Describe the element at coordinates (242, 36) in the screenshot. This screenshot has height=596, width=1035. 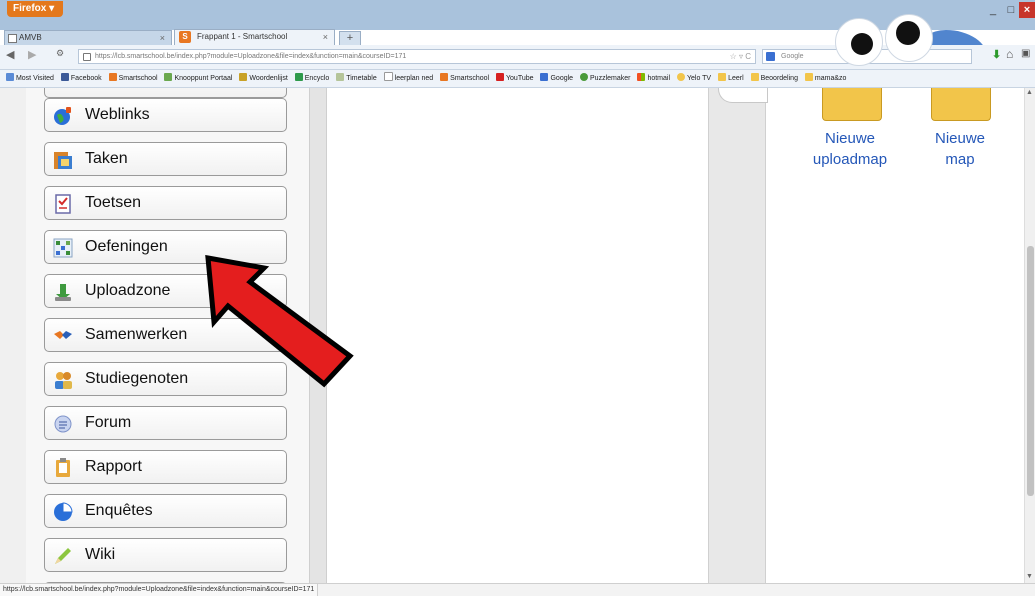
I see `tab-label: Frappant 1 - Smartschool` at that location.